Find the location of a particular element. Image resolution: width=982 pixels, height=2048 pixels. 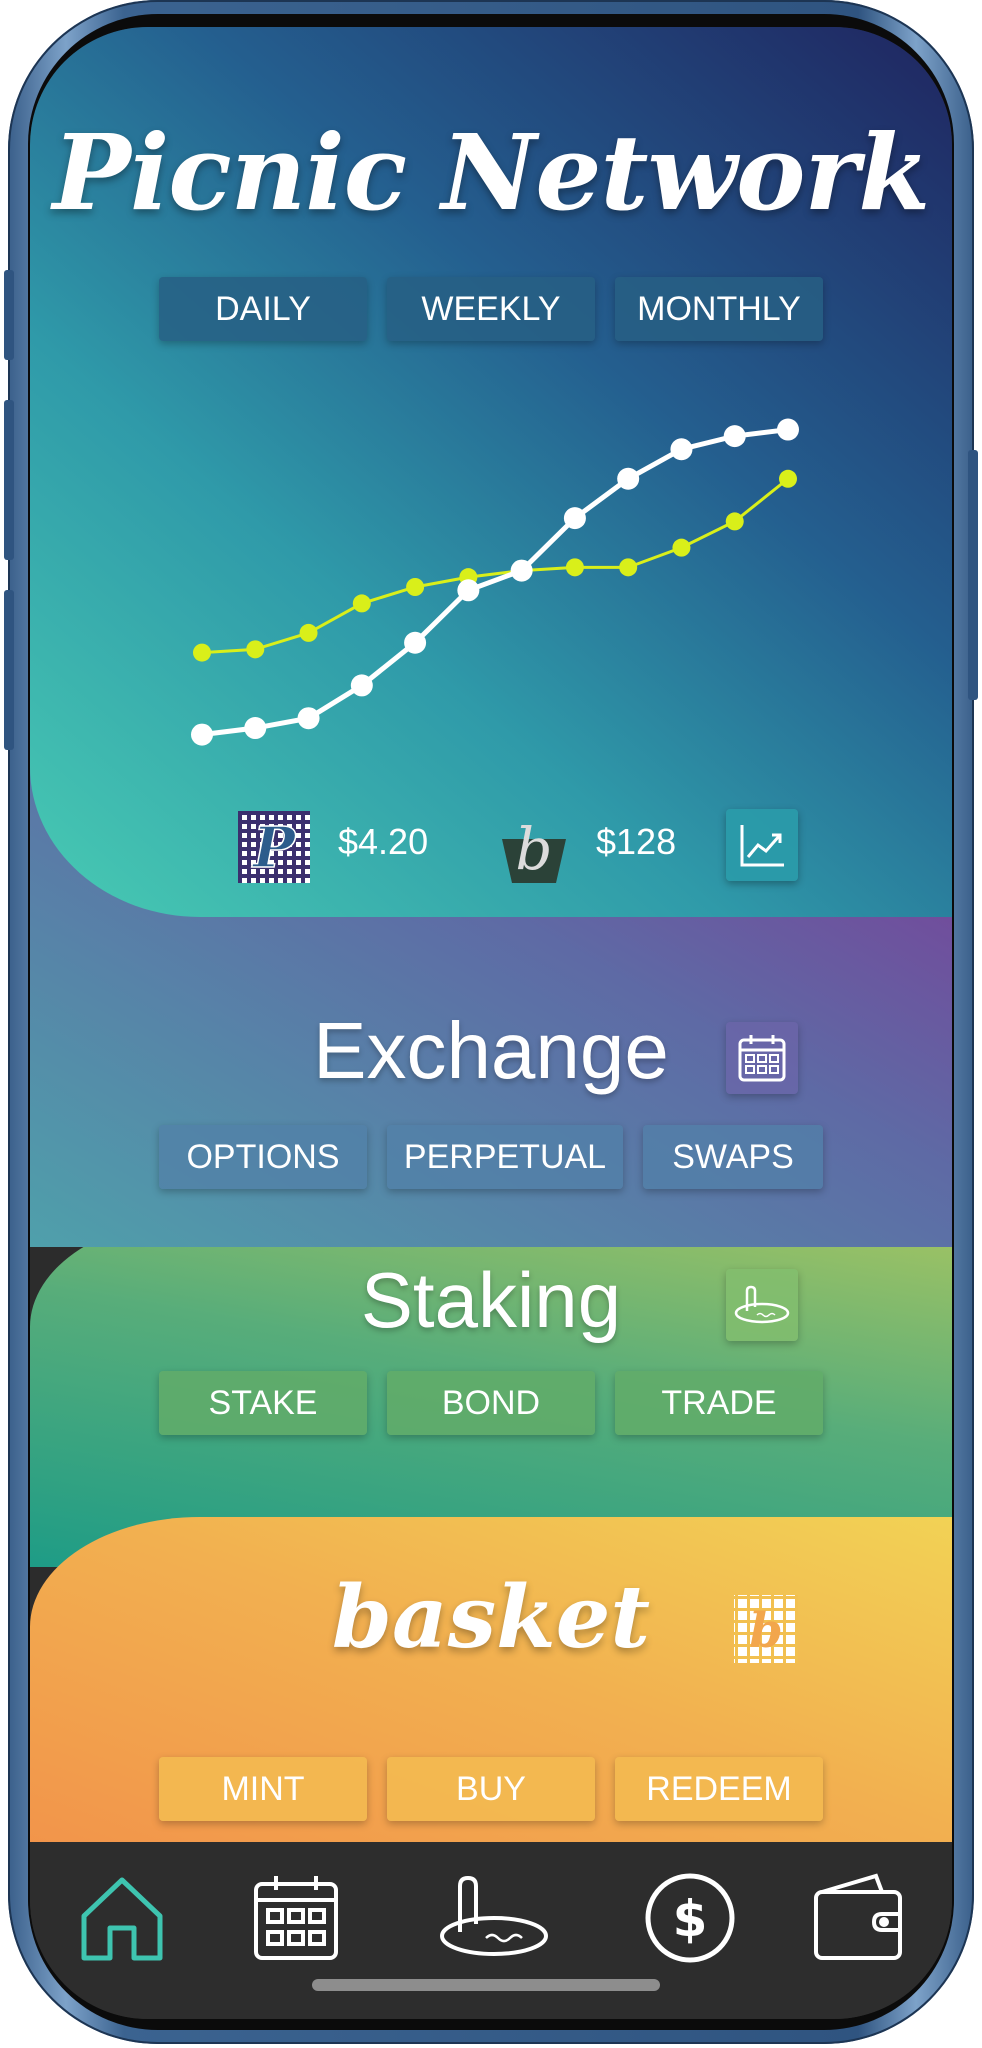

line-chart-icon is located at coordinates (762, 846).